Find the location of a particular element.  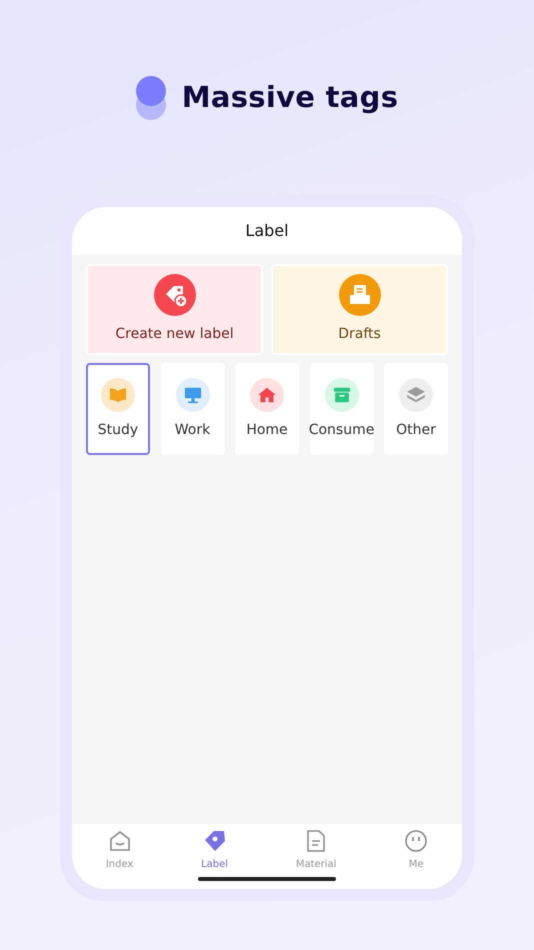

category-tile: Work is located at coordinates (192, 409).